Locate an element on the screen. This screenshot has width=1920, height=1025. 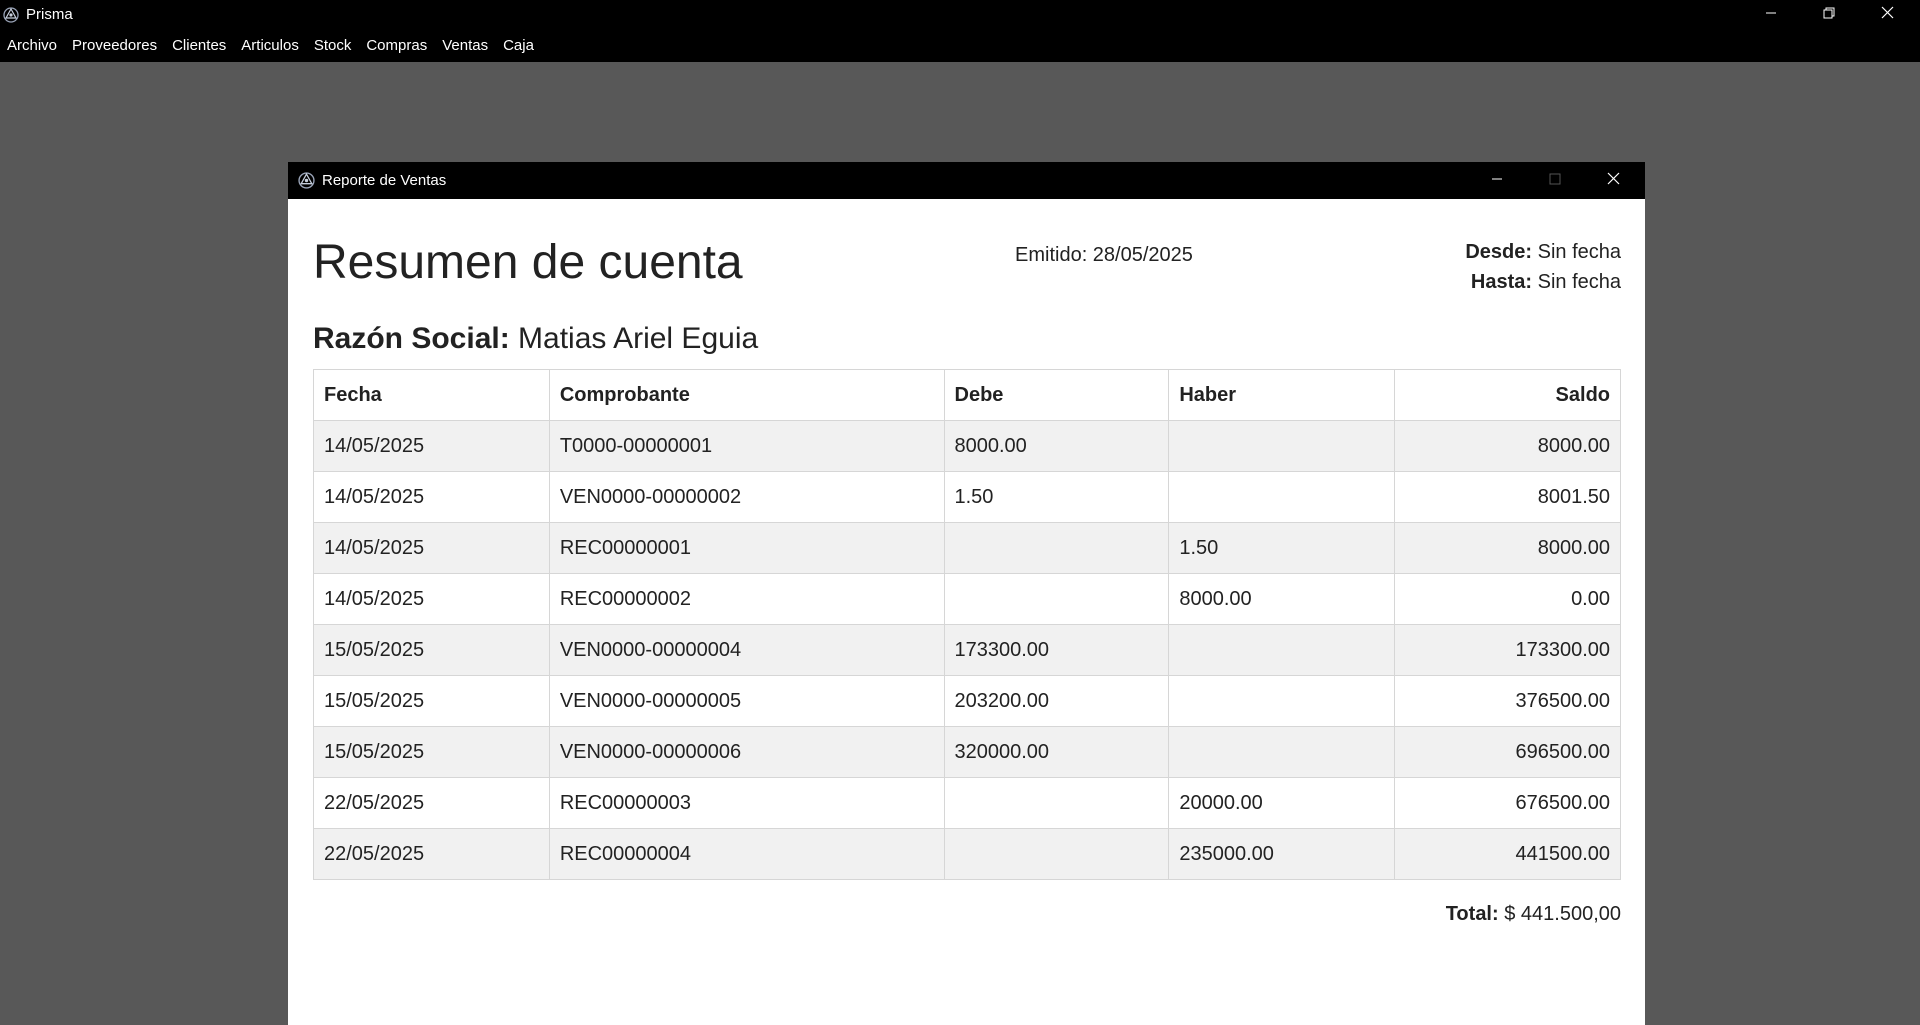
table-row: 14/05/2025 REC00000001 1.50 8000.00 is located at coordinates (967, 548).